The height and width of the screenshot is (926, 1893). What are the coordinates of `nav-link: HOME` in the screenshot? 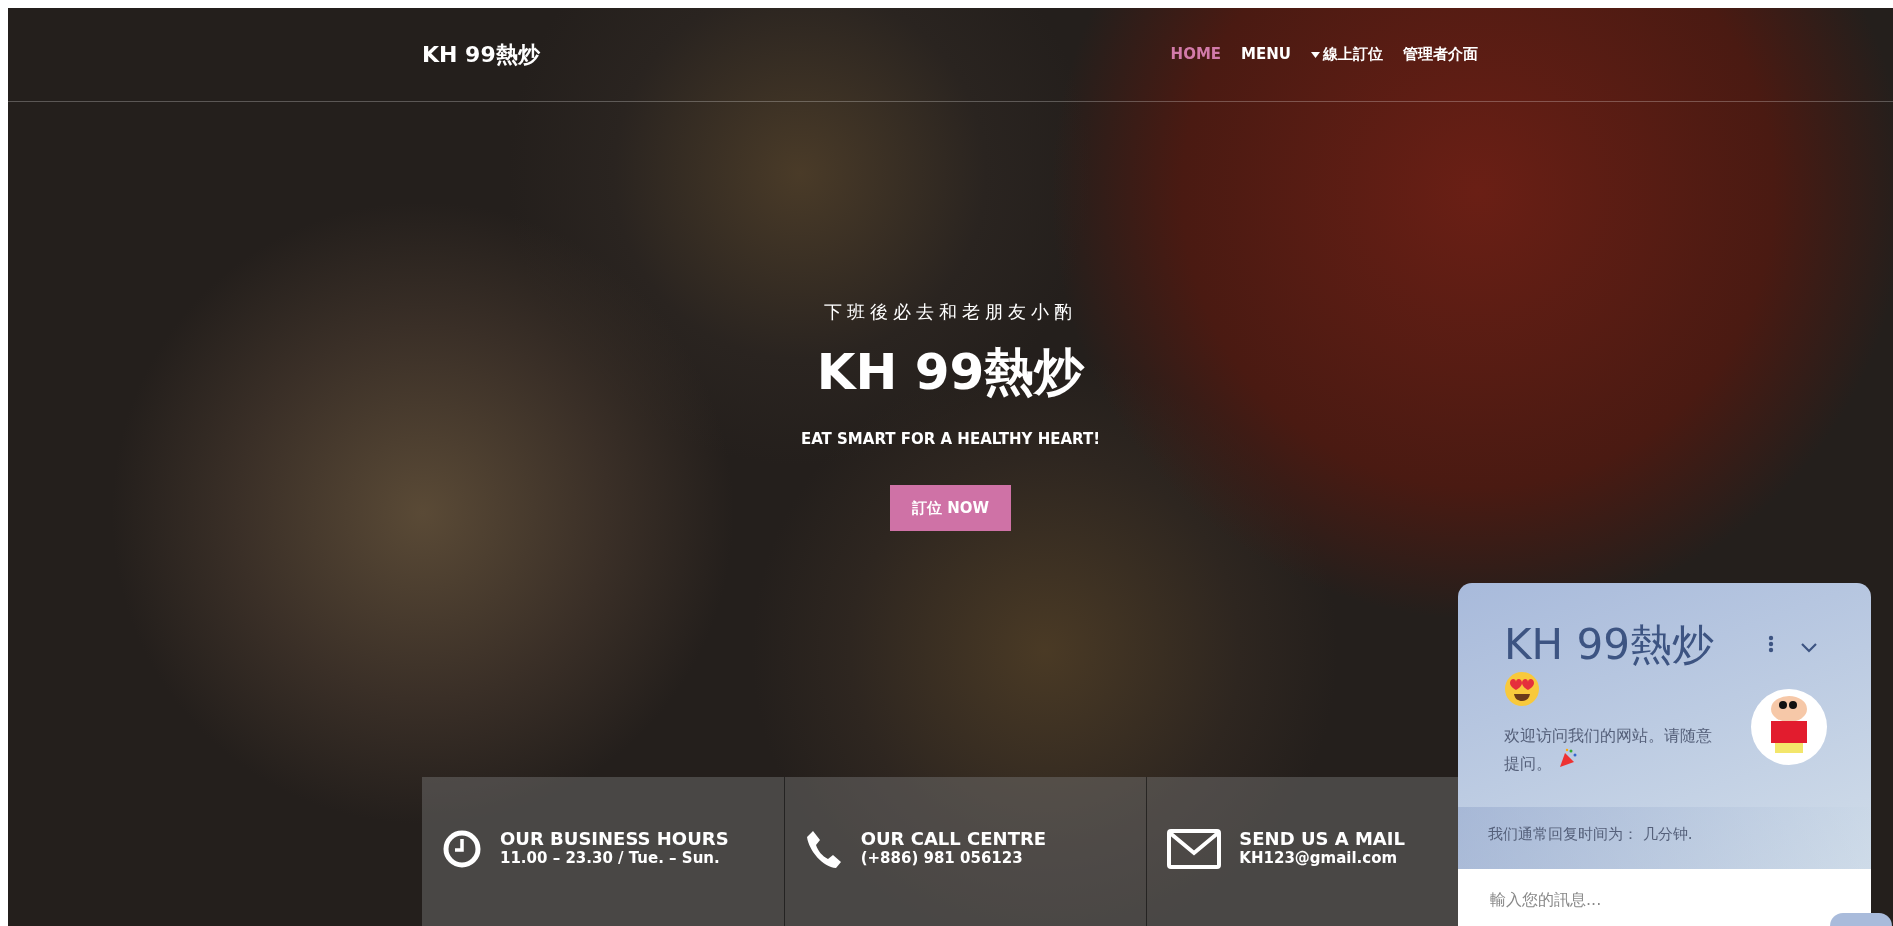 It's located at (1196, 54).